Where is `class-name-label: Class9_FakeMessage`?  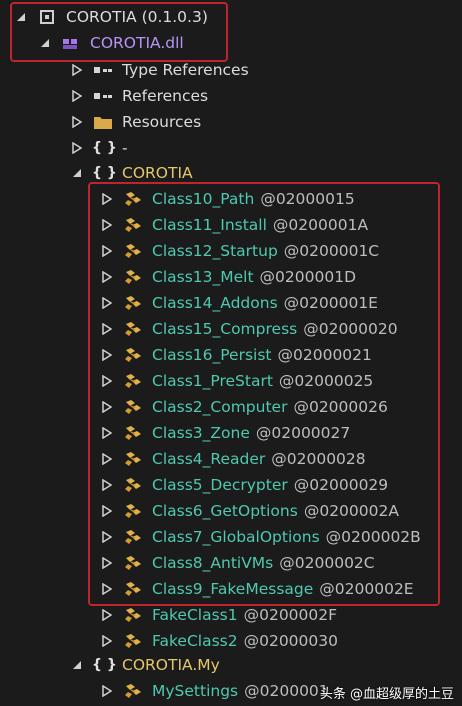 class-name-label: Class9_FakeMessage is located at coordinates (233, 589).